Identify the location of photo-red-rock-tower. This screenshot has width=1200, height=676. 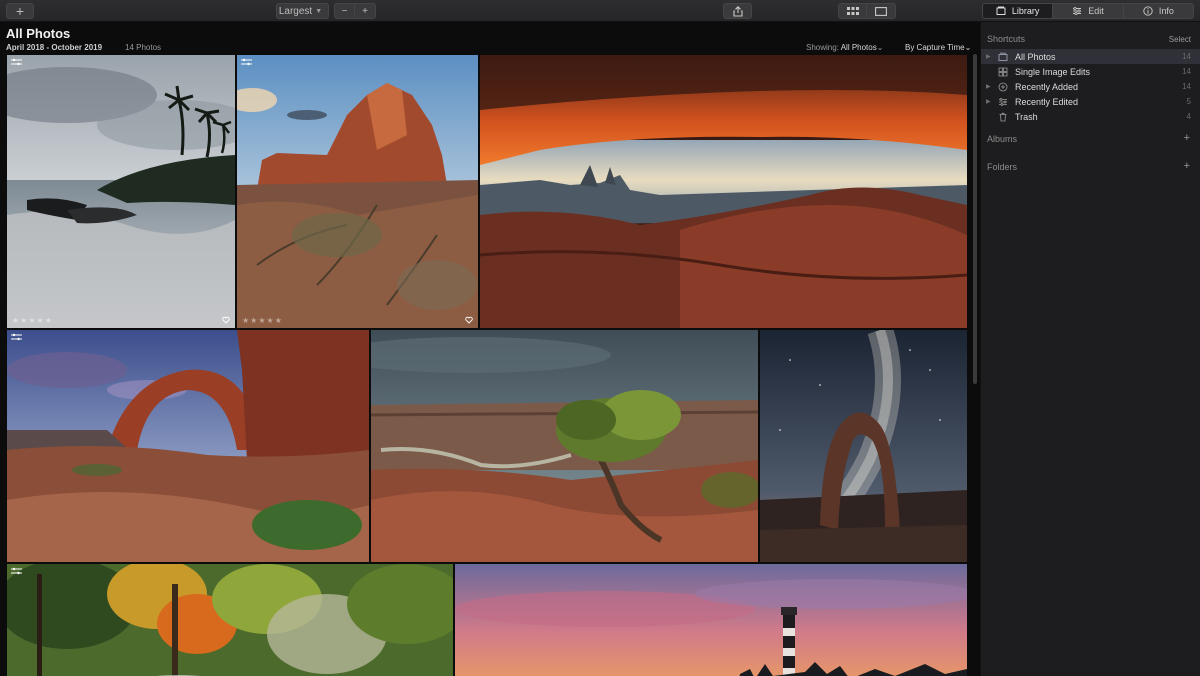
(357, 191).